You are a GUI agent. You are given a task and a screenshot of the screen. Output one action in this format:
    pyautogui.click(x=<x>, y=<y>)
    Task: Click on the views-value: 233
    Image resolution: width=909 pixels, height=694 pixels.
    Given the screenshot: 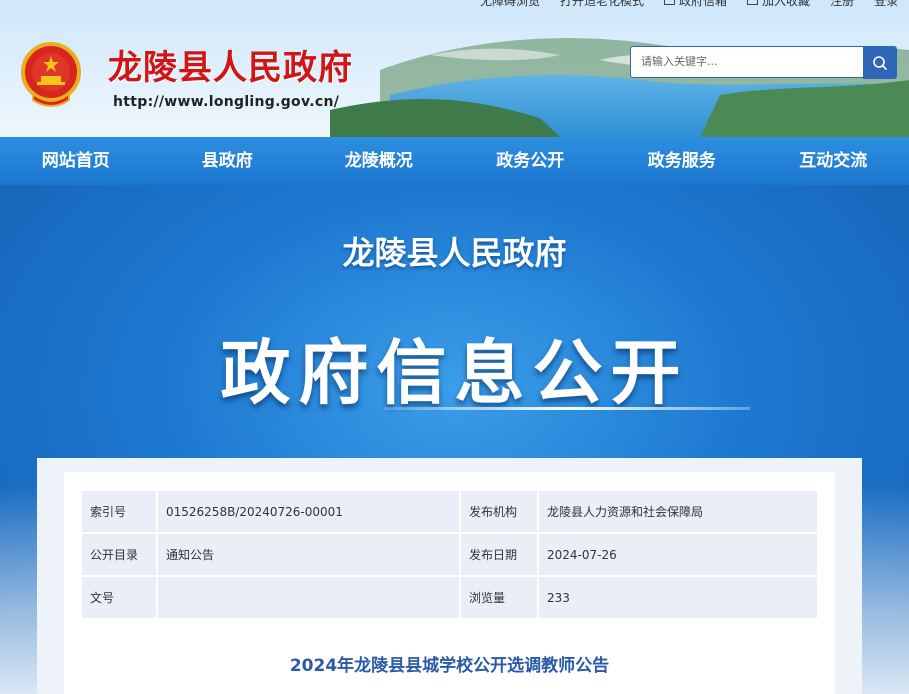 What is the action you would take?
    pyautogui.click(x=678, y=597)
    